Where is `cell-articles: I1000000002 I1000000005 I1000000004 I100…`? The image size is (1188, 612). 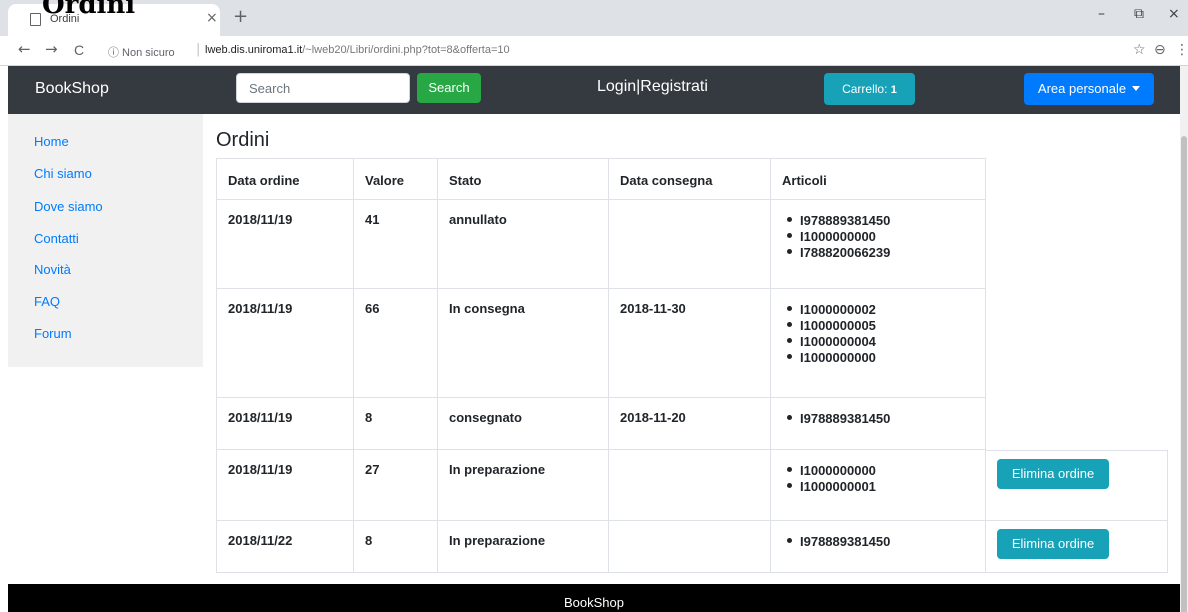
cell-articles: I1000000002 I1000000005 I1000000004 I100… is located at coordinates (878, 343).